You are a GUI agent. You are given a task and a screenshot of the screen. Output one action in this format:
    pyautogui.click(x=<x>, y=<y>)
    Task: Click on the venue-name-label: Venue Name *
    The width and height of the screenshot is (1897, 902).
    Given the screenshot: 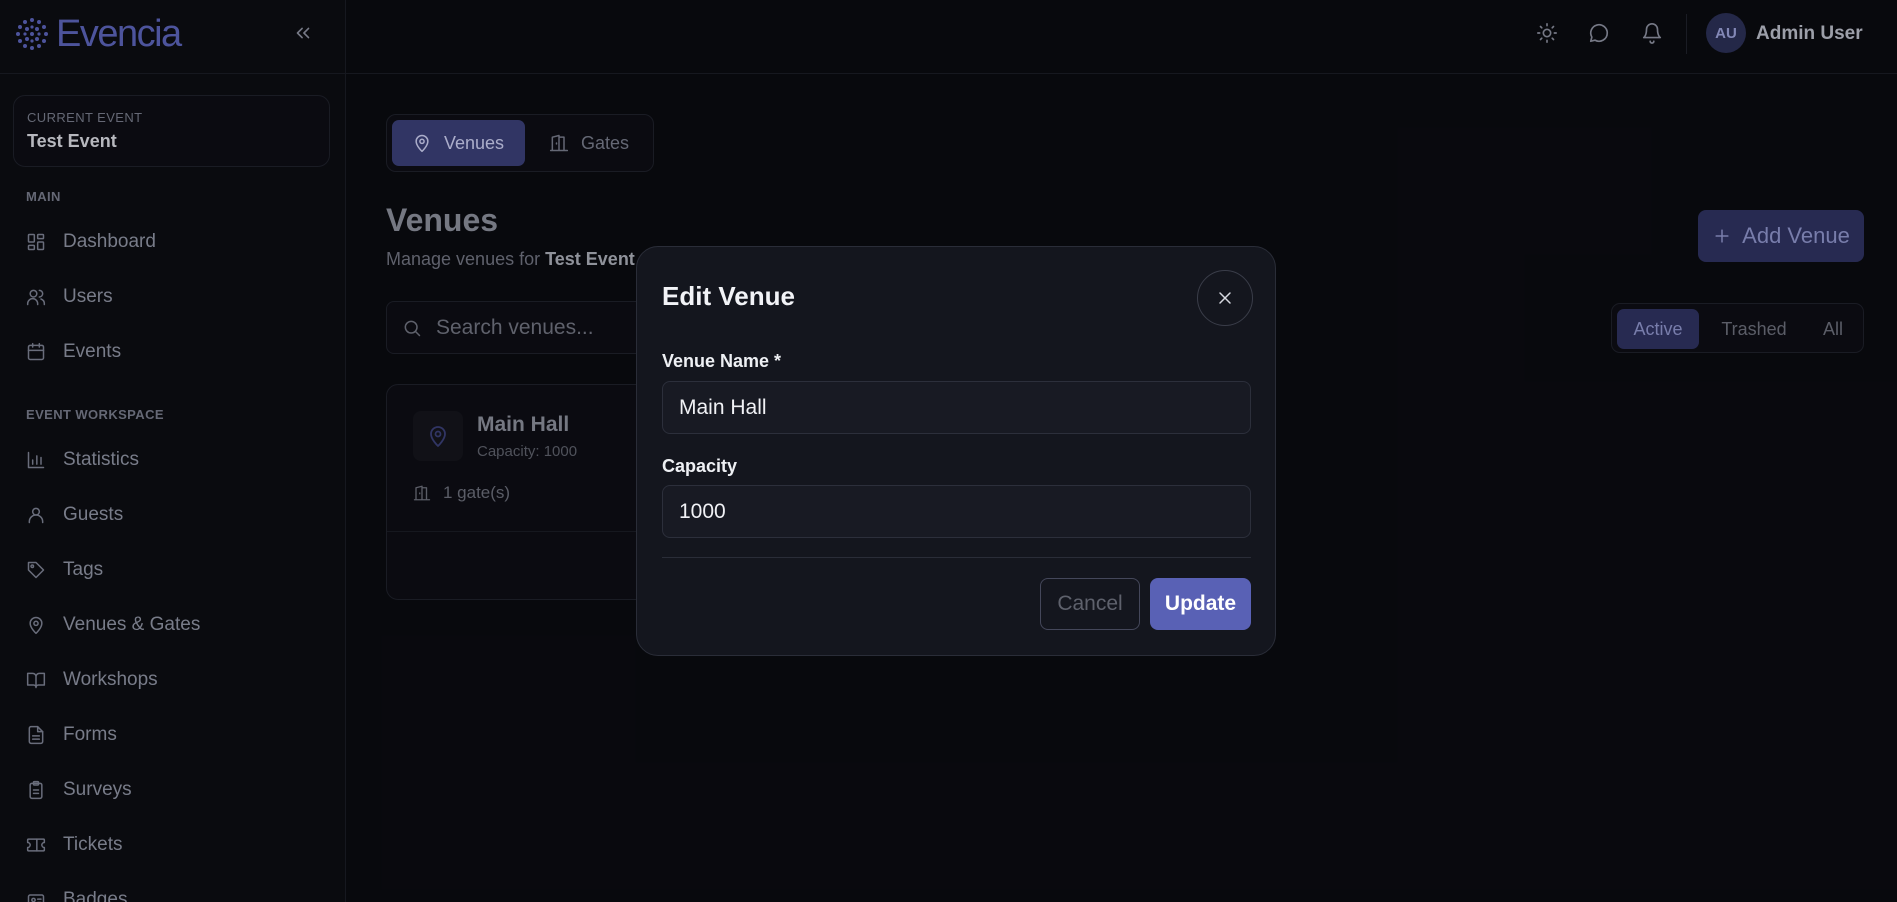 What is the action you would take?
    pyautogui.click(x=722, y=361)
    